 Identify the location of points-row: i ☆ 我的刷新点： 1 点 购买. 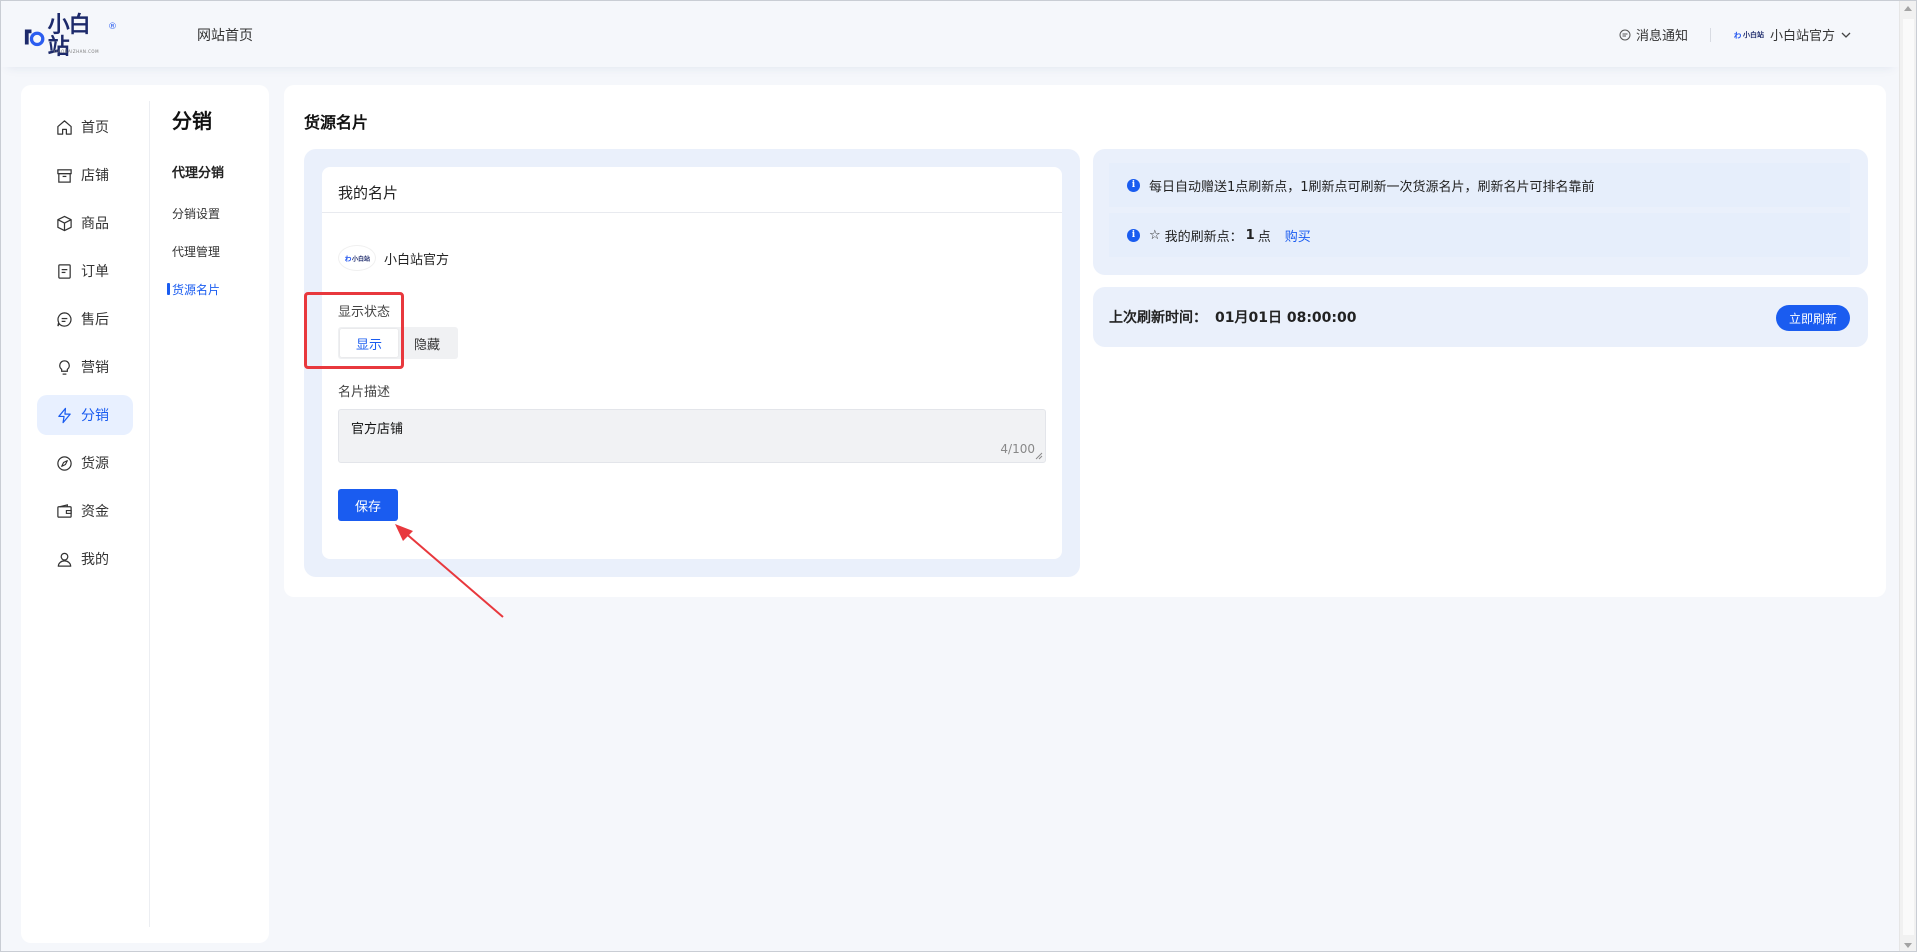
(1479, 235).